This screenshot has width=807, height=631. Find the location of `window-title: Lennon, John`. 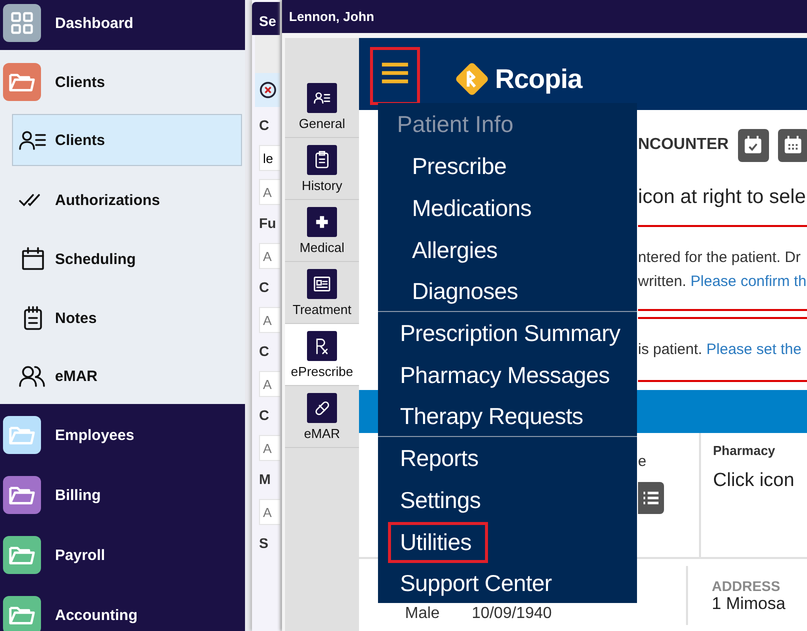

window-title: Lennon, John is located at coordinates (544, 16).